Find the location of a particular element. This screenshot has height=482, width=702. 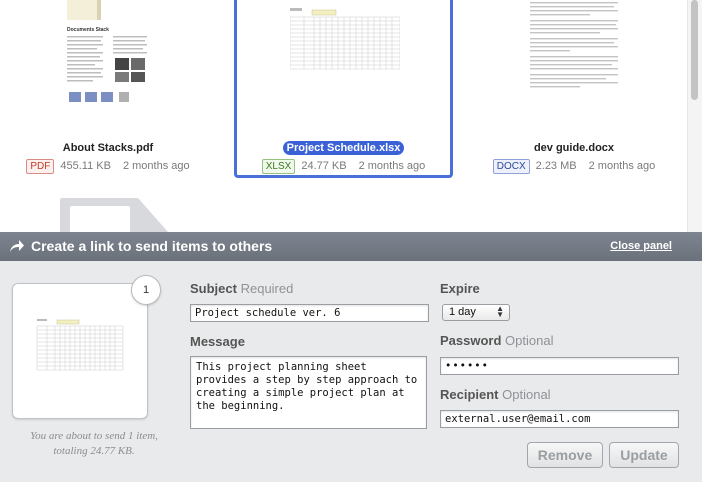

password-label: Password Optional is located at coordinates (497, 340).